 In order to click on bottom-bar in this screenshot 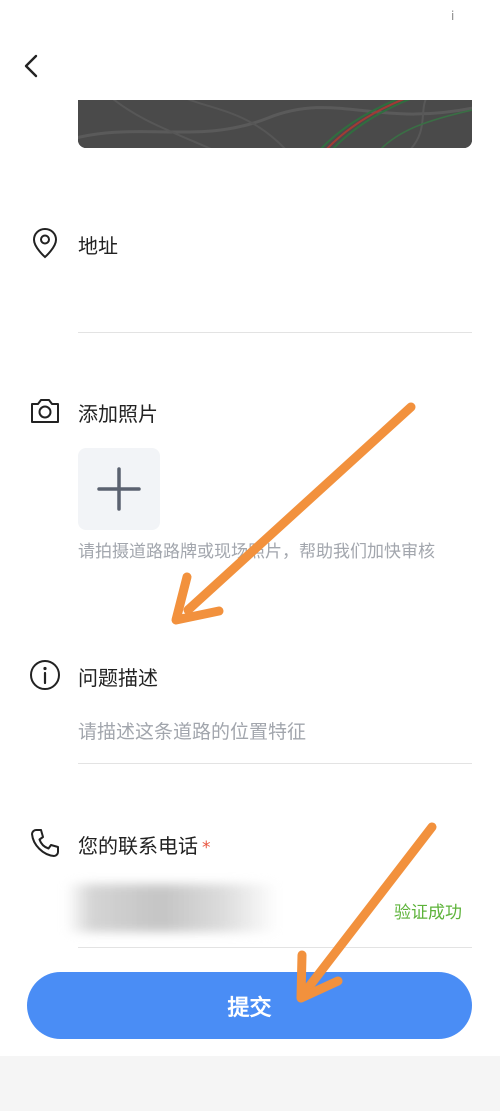, I will do `click(250, 1083)`.